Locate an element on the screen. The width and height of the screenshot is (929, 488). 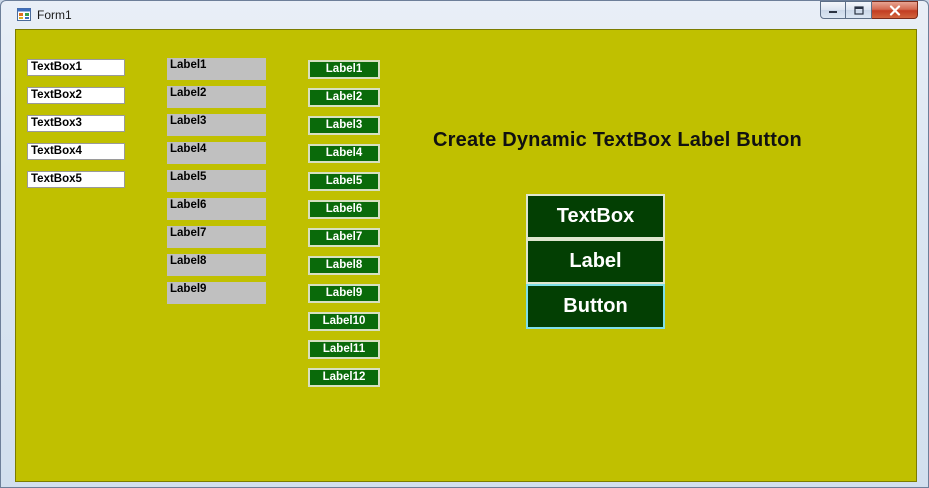
dynamic-button-12: Label12 is located at coordinates (344, 377).